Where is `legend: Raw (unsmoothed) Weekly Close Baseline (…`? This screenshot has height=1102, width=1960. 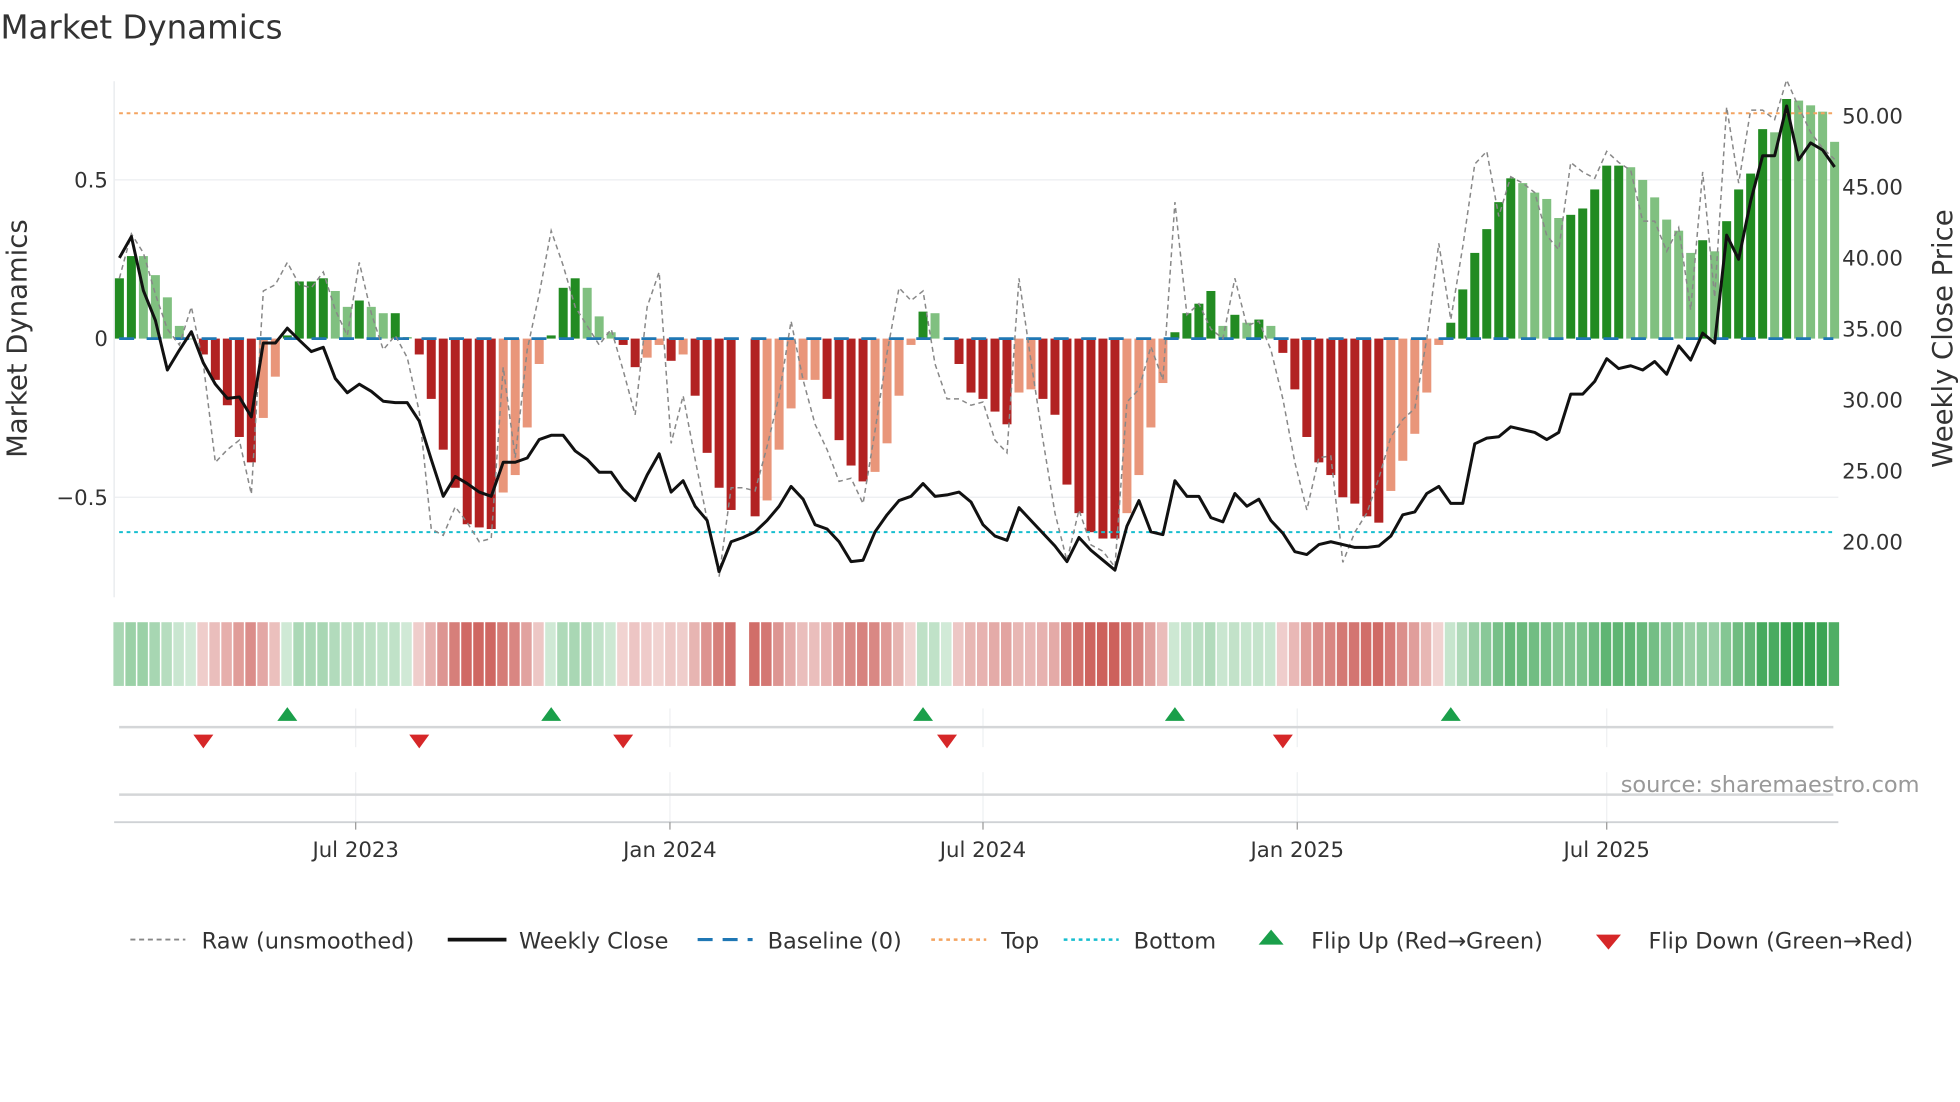
legend: Raw (unsmoothed) Weekly Close Baseline (… is located at coordinates (1021, 941).